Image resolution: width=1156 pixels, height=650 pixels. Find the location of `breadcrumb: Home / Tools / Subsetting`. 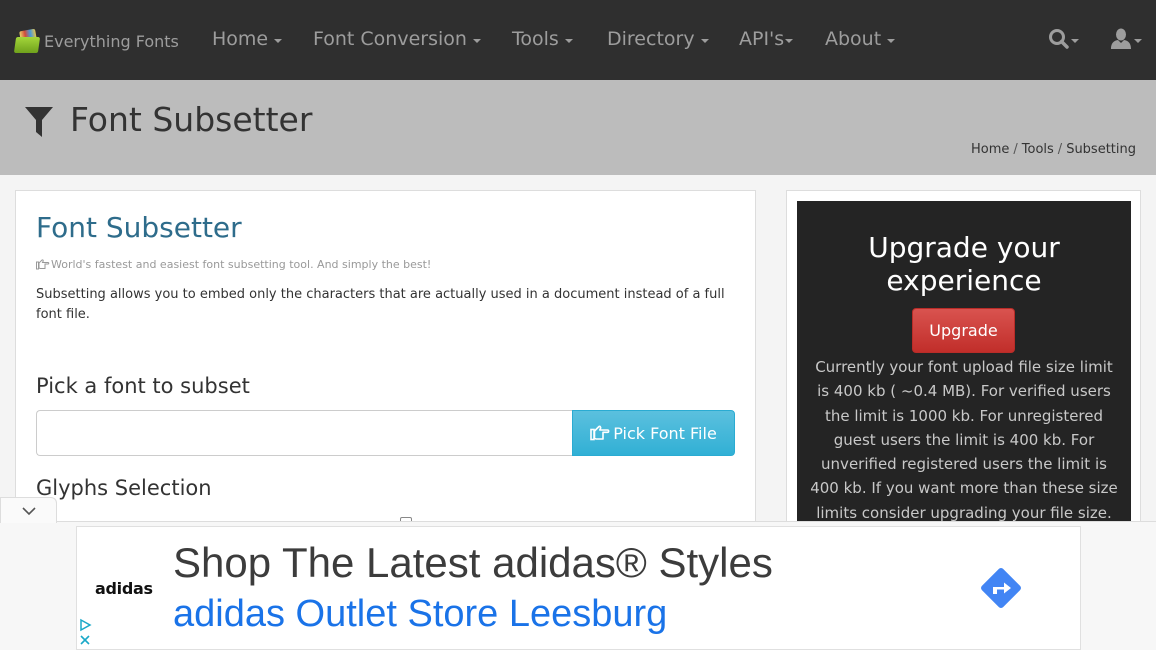

breadcrumb: Home / Tools / Subsetting is located at coordinates (1053, 149).